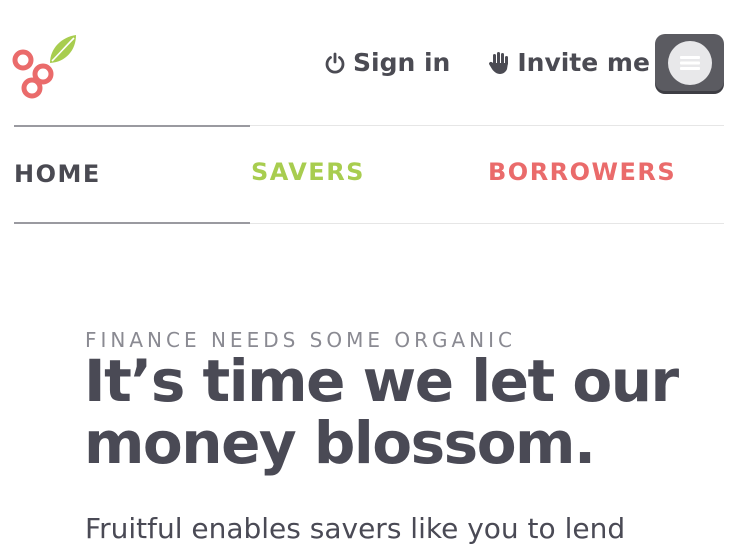 This screenshot has height=556, width=742. I want to click on invite-me-link: Invite me, so click(569, 62).